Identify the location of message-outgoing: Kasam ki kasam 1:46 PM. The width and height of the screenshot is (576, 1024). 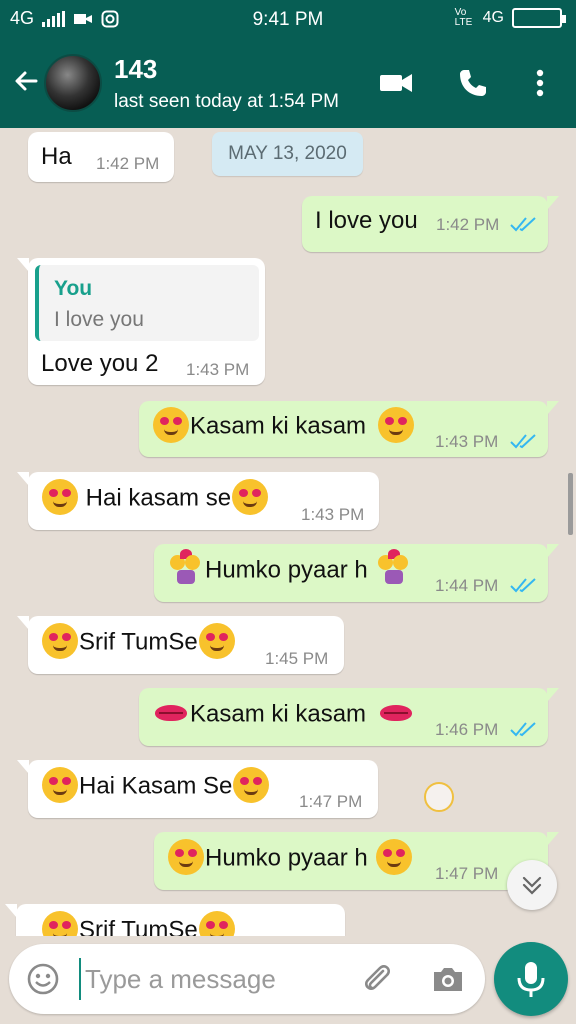
(349, 717).